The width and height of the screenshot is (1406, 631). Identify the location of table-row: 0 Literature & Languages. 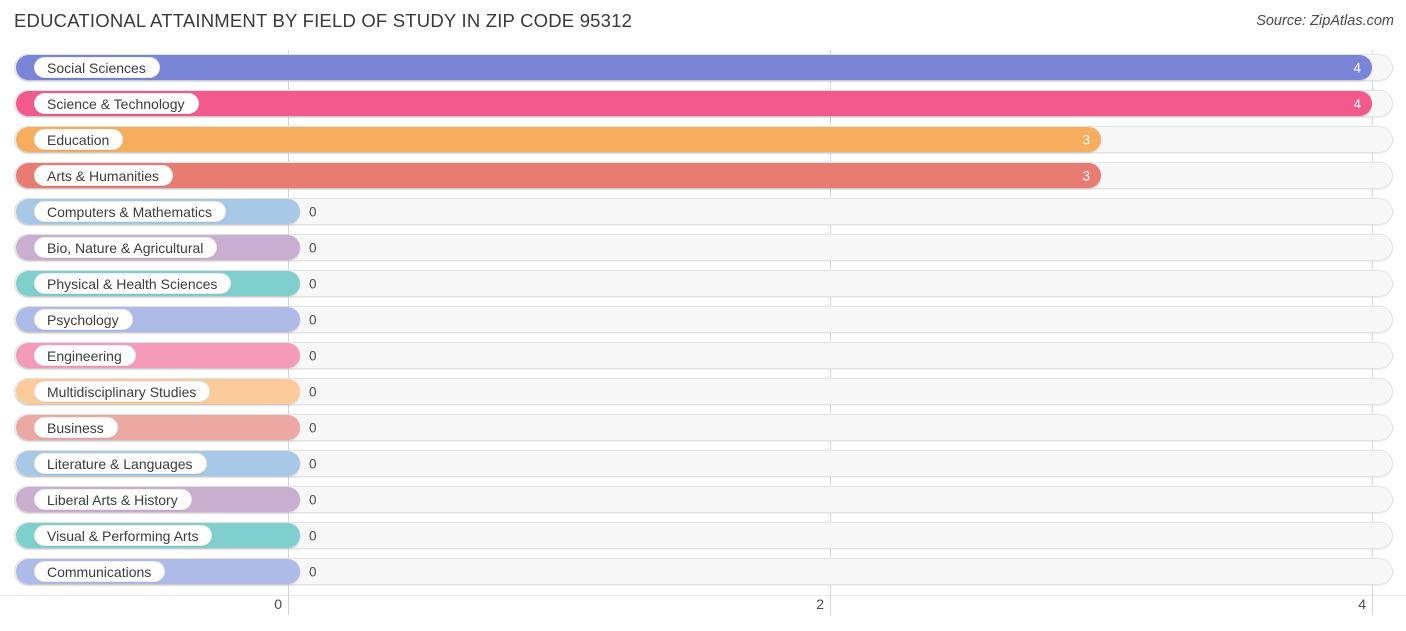
(703, 464).